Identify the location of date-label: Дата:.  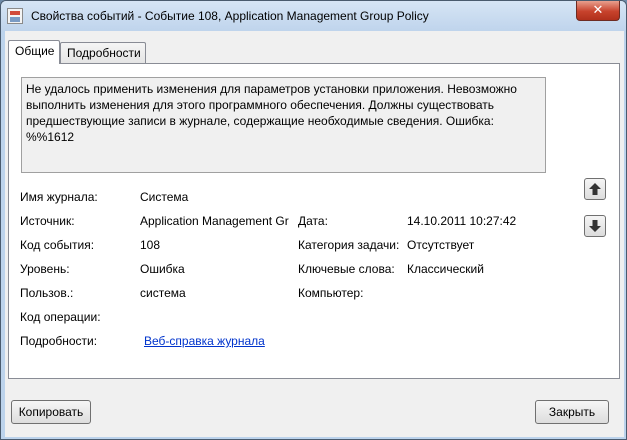
(313, 221).